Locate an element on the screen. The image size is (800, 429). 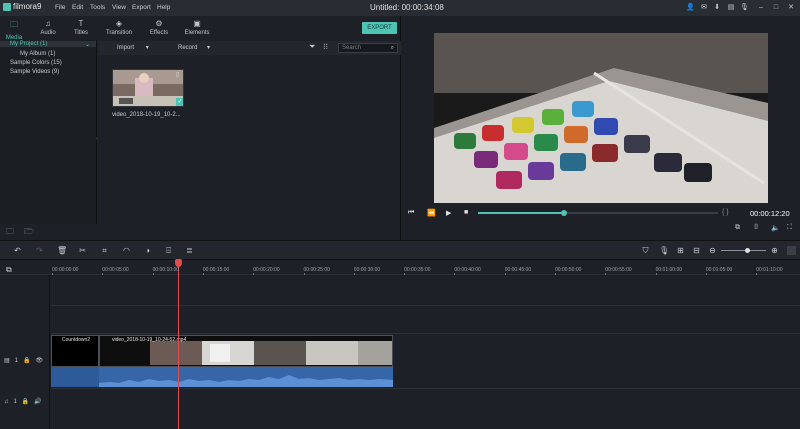
preview-timecode: 00:00:12:20 is located at coordinates (770, 213).